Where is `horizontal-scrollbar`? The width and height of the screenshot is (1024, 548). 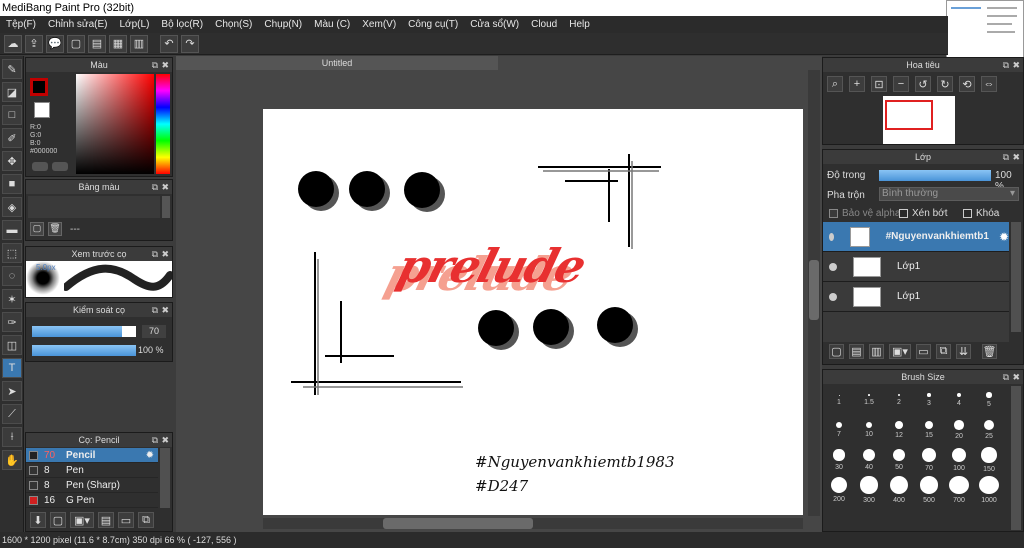
horizontal-scrollbar is located at coordinates (533, 523).